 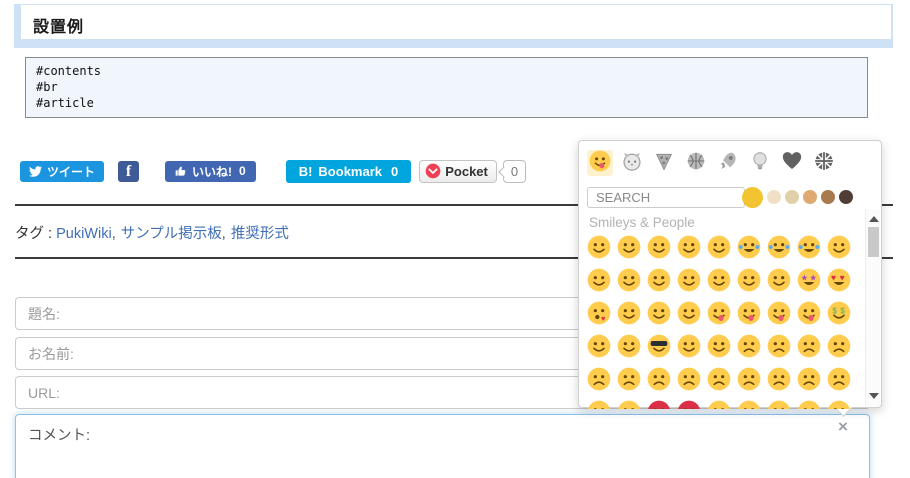 I want to click on pocket-count-bubble: 0, so click(x=514, y=171).